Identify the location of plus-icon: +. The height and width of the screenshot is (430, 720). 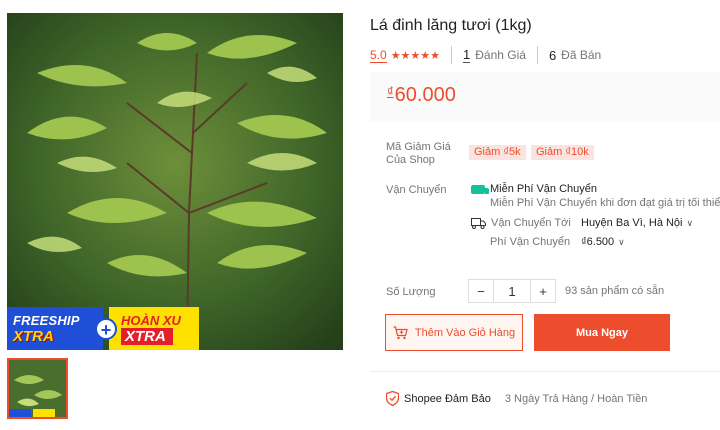
(106, 328).